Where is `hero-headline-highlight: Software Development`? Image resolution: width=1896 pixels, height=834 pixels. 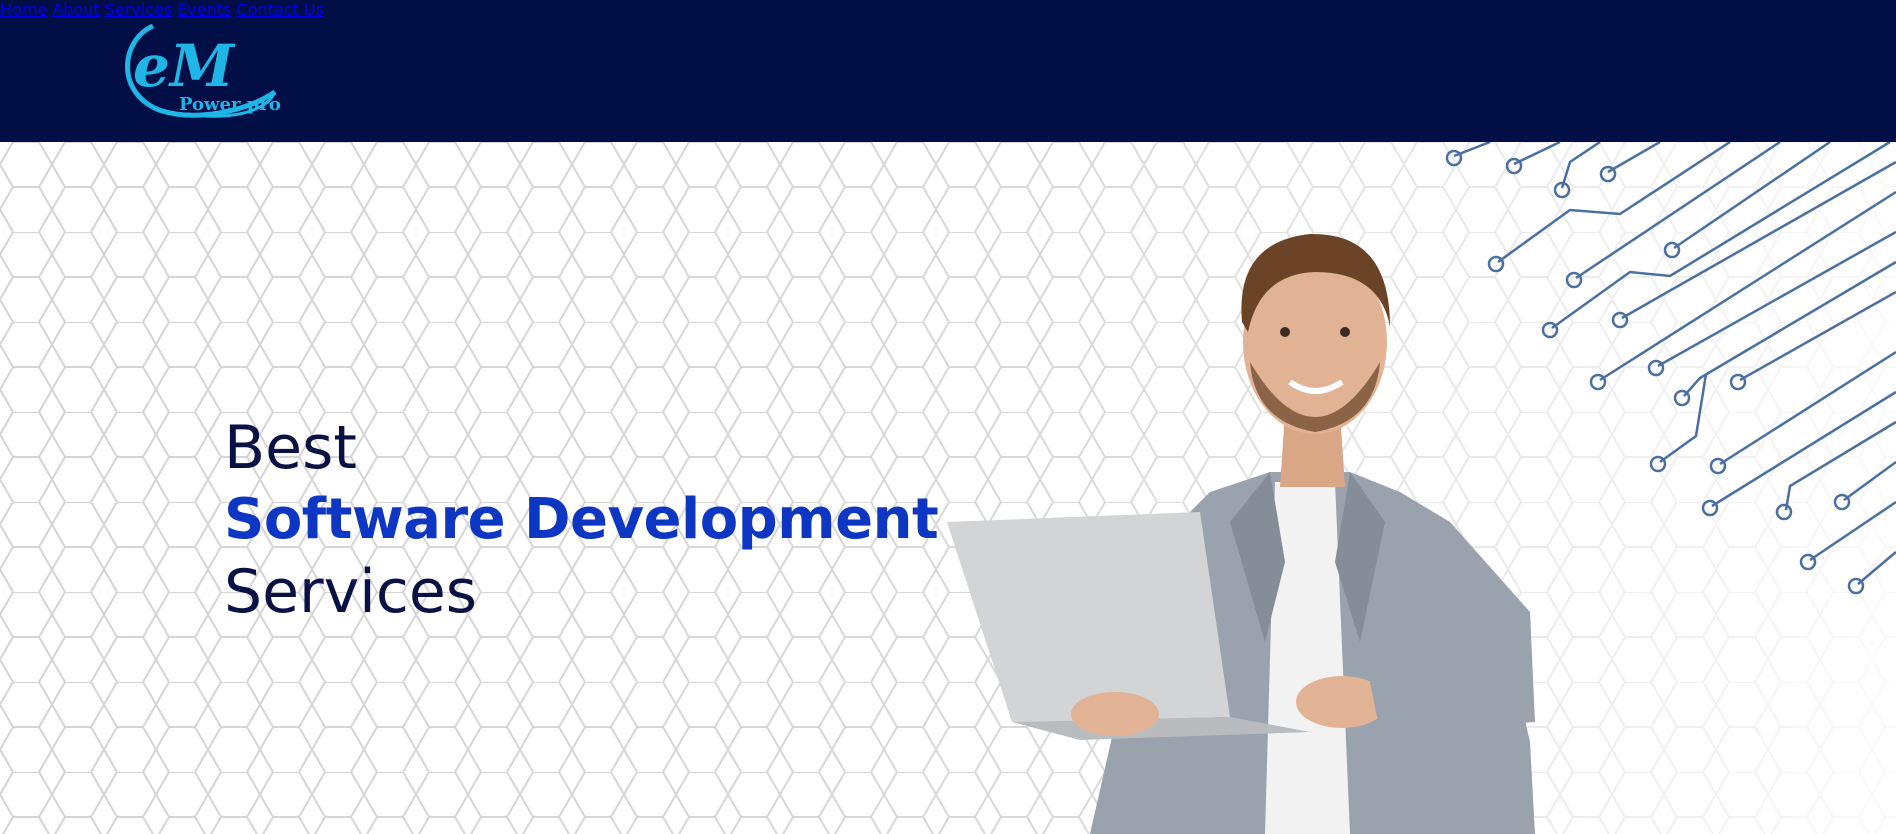 hero-headline-highlight: Software Development is located at coordinates (581, 519).